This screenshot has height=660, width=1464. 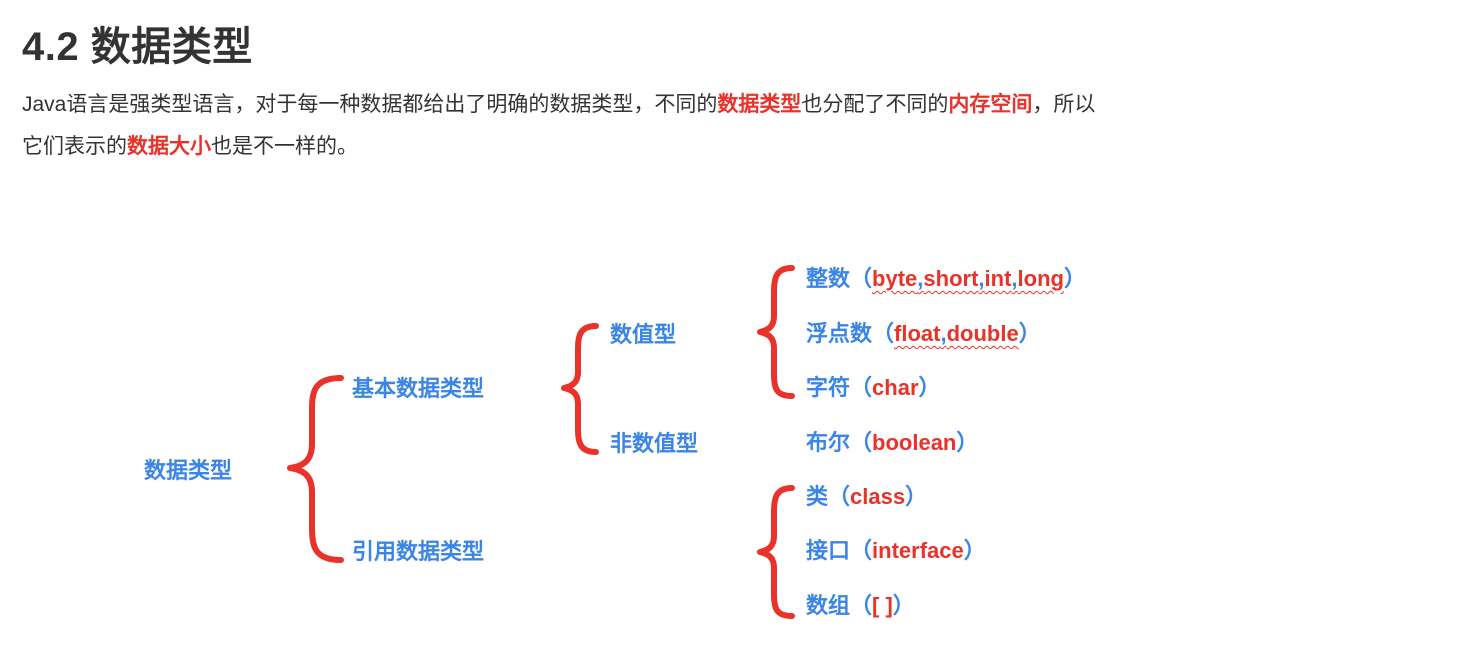 I want to click on para-text: 也分配了不同的, so click(x=875, y=104).